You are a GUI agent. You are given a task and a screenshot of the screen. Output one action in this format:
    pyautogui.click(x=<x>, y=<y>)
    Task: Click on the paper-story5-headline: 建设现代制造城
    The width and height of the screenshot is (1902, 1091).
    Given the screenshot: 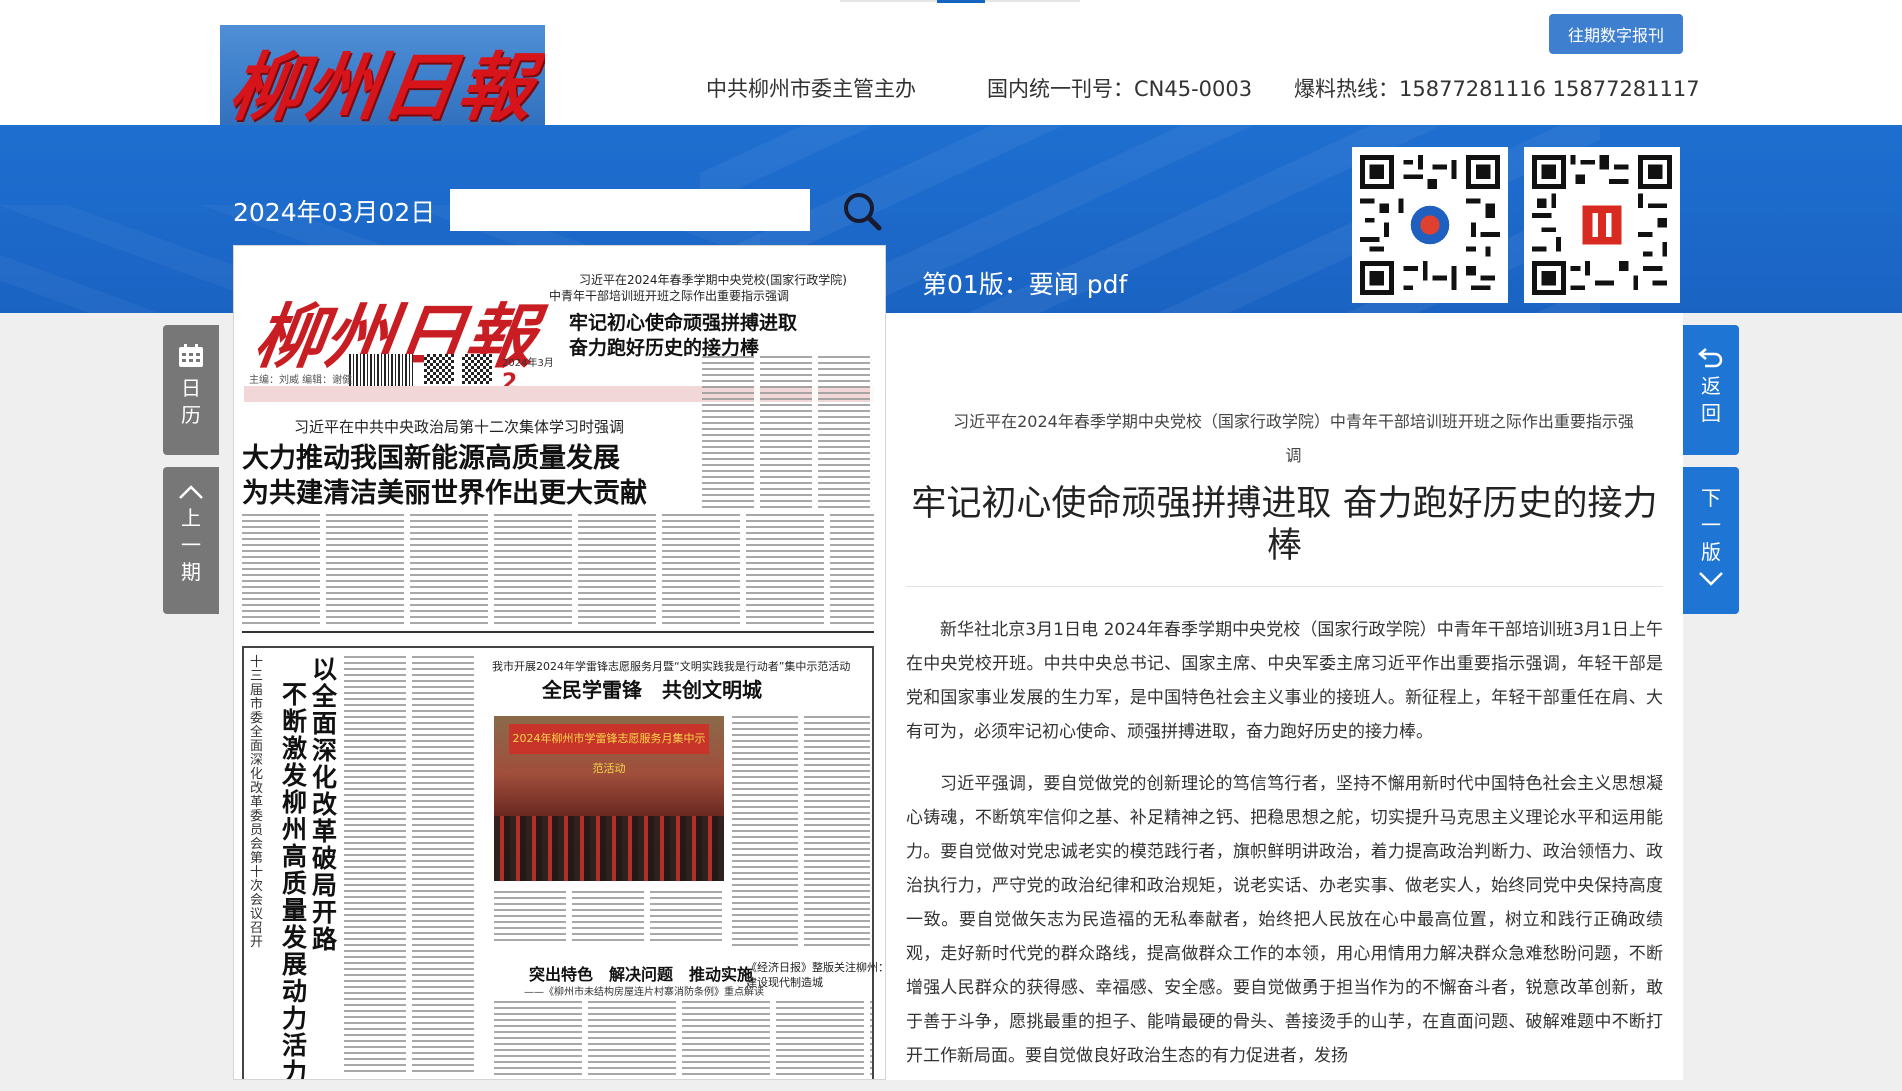 What is the action you would take?
    pyautogui.click(x=784, y=982)
    